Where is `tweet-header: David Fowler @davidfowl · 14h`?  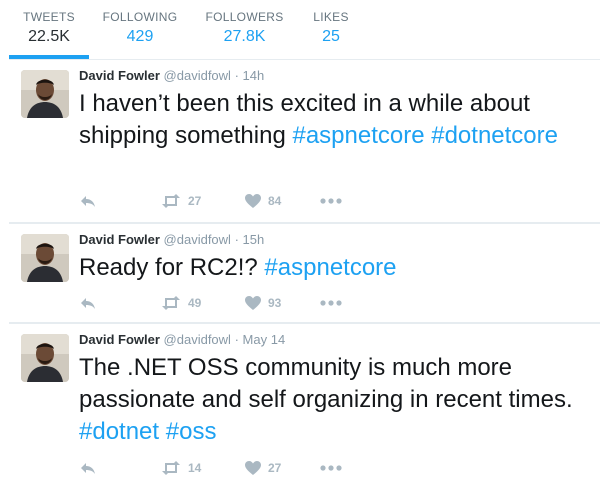
tweet-header: David Fowler @davidfowl · 14h is located at coordinates (171, 75).